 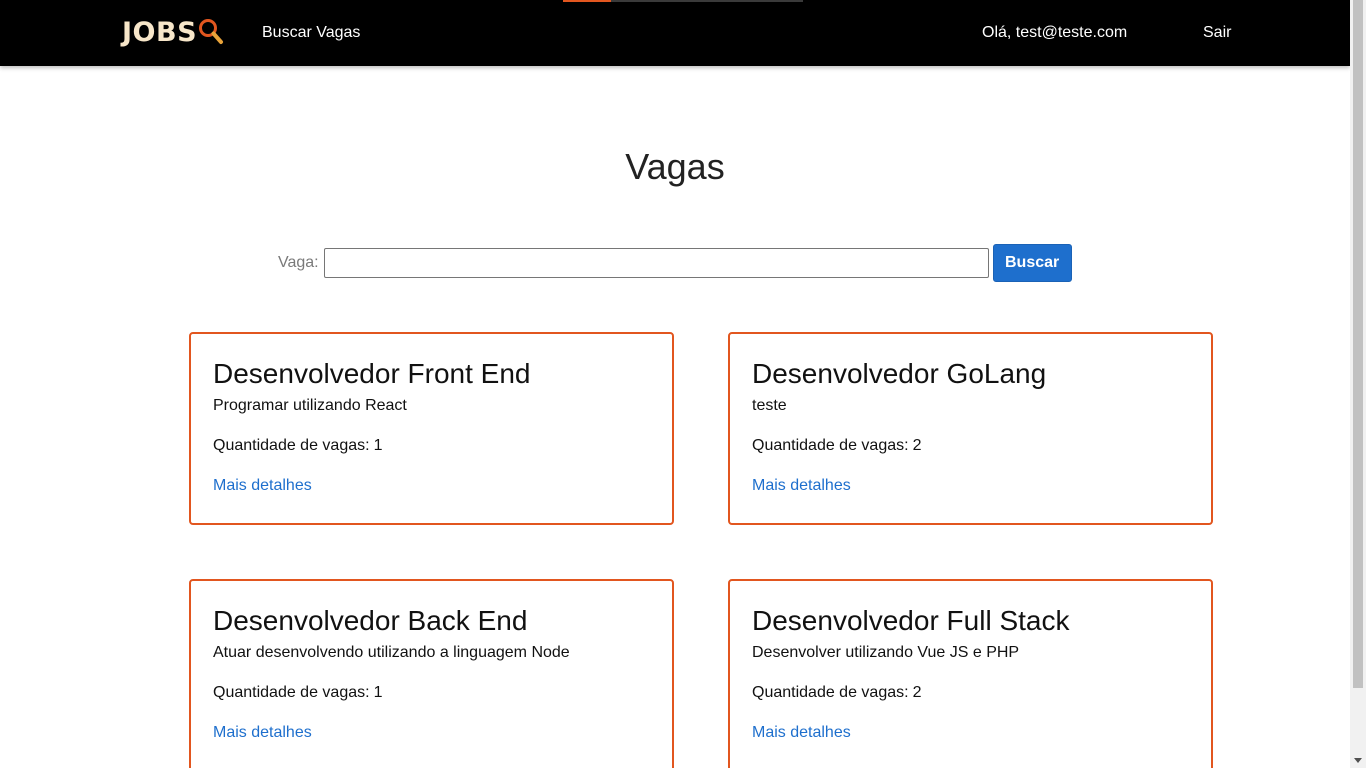 I want to click on scrollbar-thumb, so click(x=1358, y=344).